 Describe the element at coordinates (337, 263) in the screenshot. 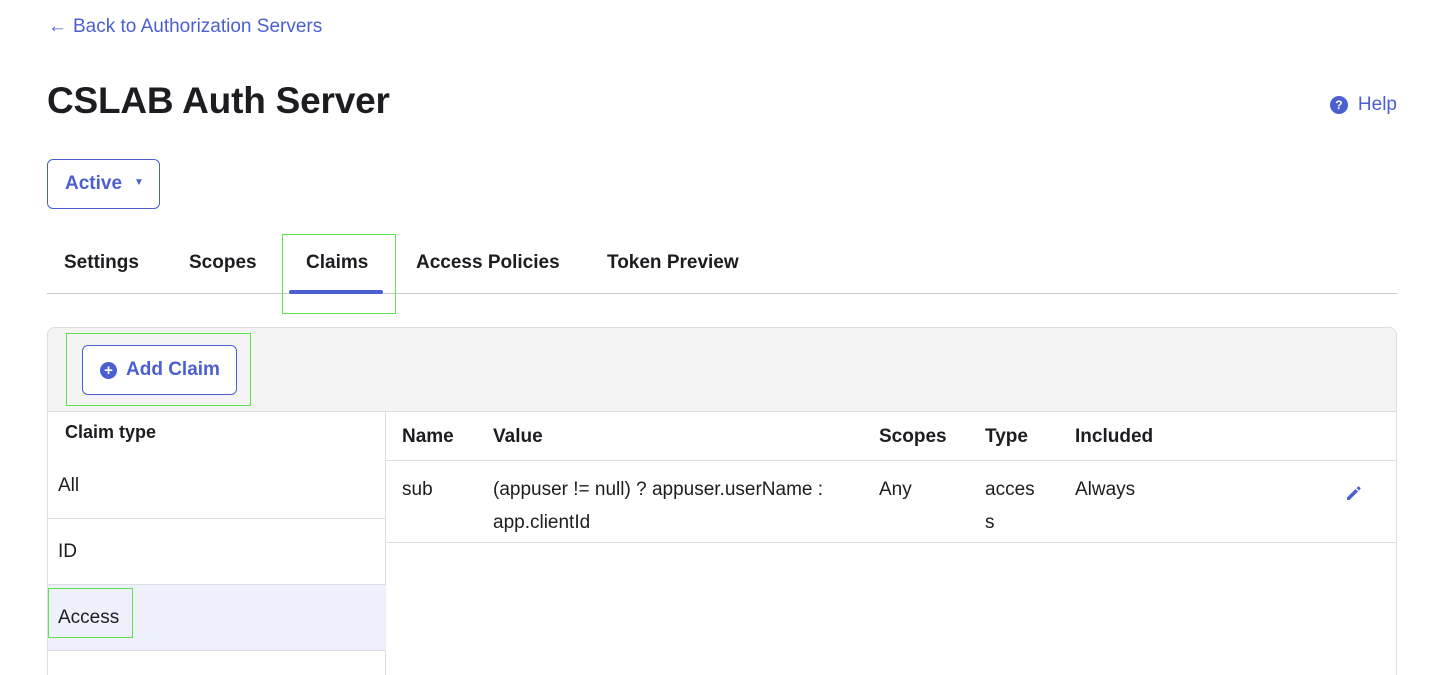

I see `tab-claims: Claims` at that location.